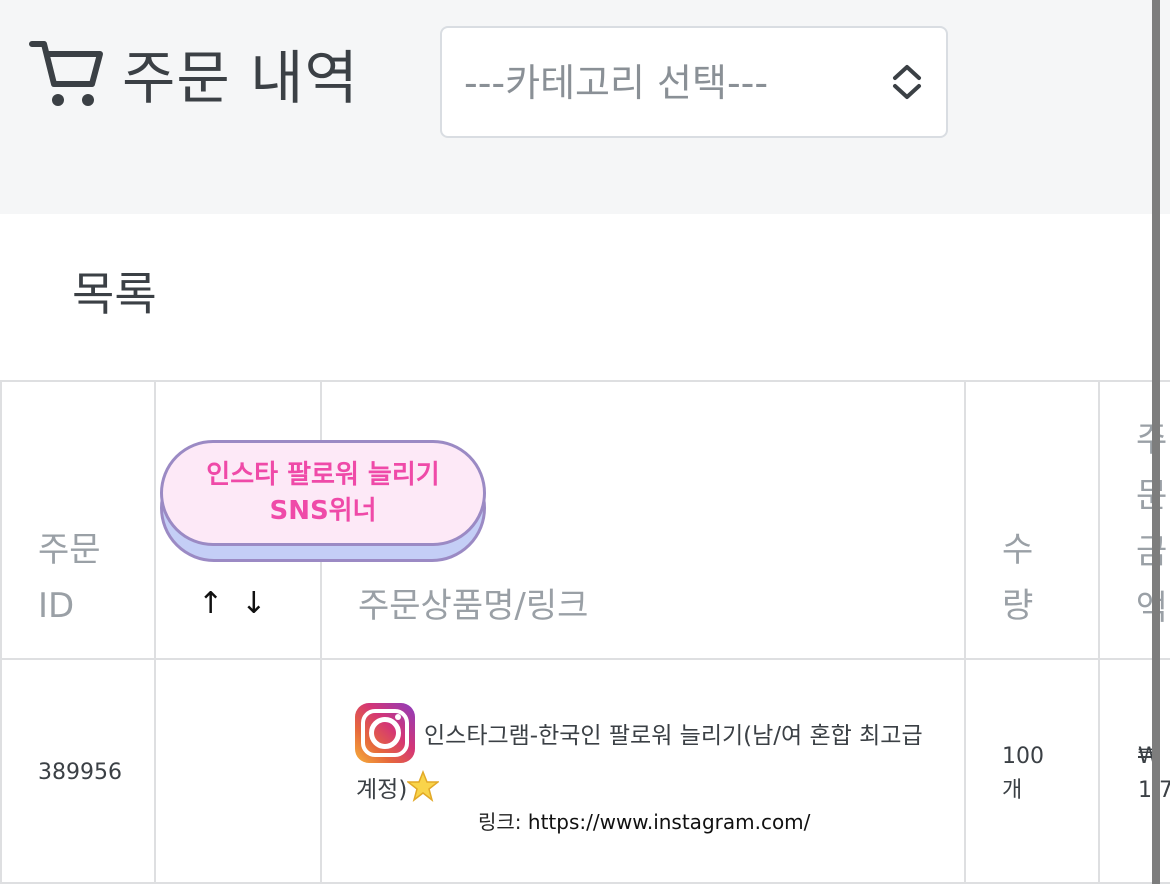 This screenshot has width=1170, height=884. I want to click on instagram-icon, so click(385, 733).